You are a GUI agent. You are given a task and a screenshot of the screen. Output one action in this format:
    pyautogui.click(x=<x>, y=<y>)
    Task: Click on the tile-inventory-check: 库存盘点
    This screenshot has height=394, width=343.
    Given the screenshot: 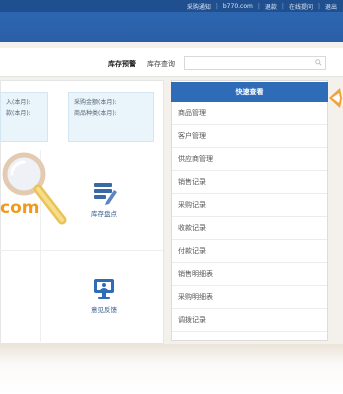 What is the action you would take?
    pyautogui.click(x=104, y=198)
    